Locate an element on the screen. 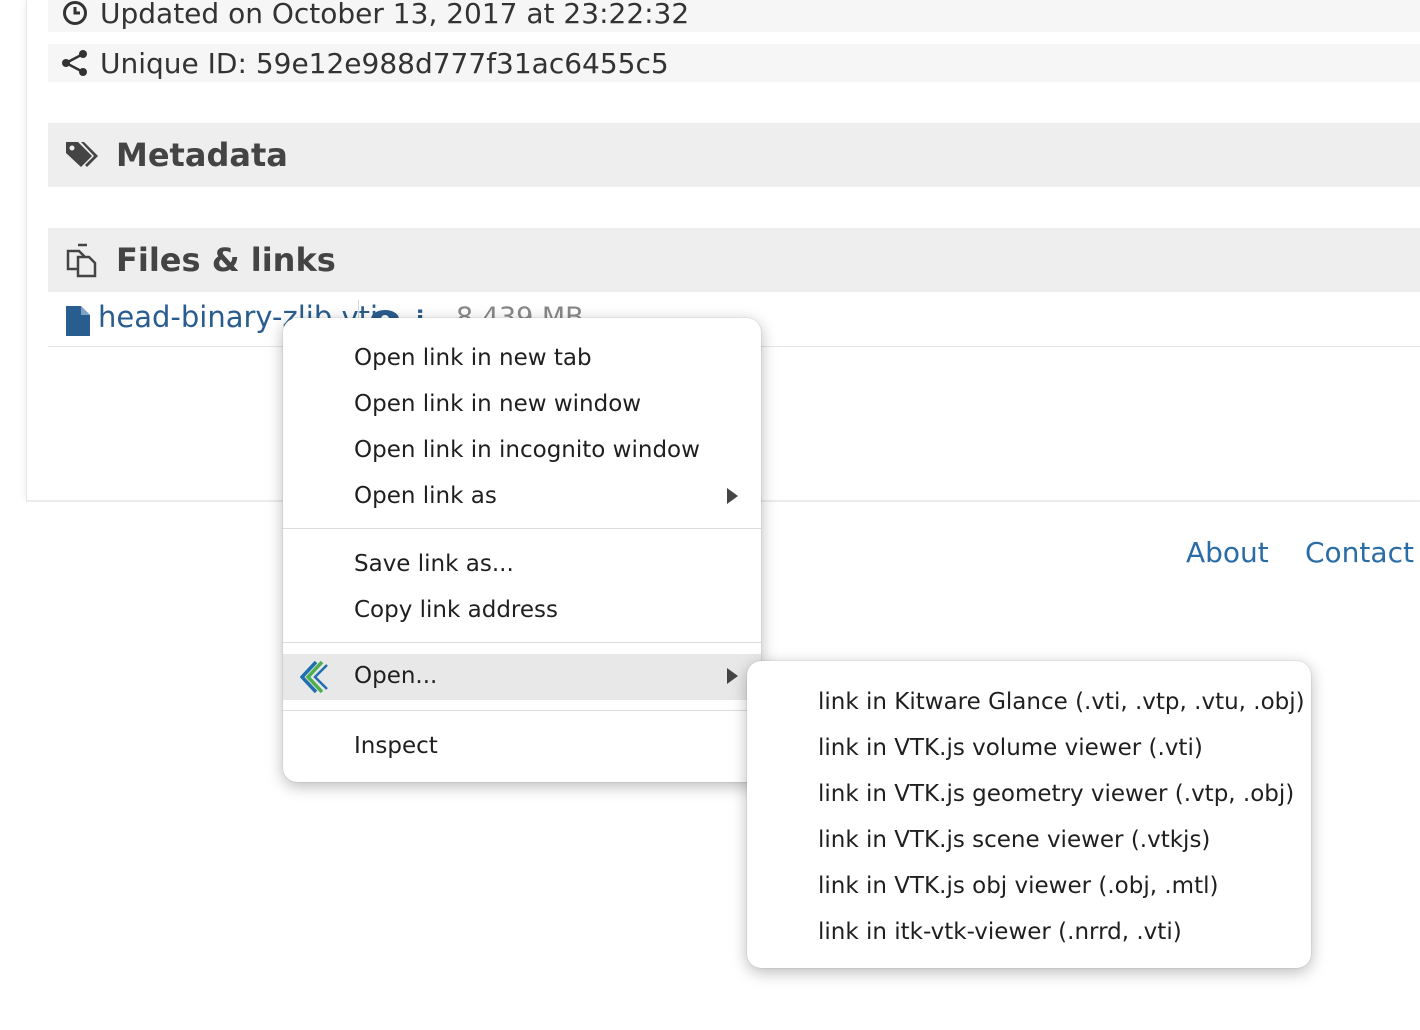  files-icon is located at coordinates (83, 260).